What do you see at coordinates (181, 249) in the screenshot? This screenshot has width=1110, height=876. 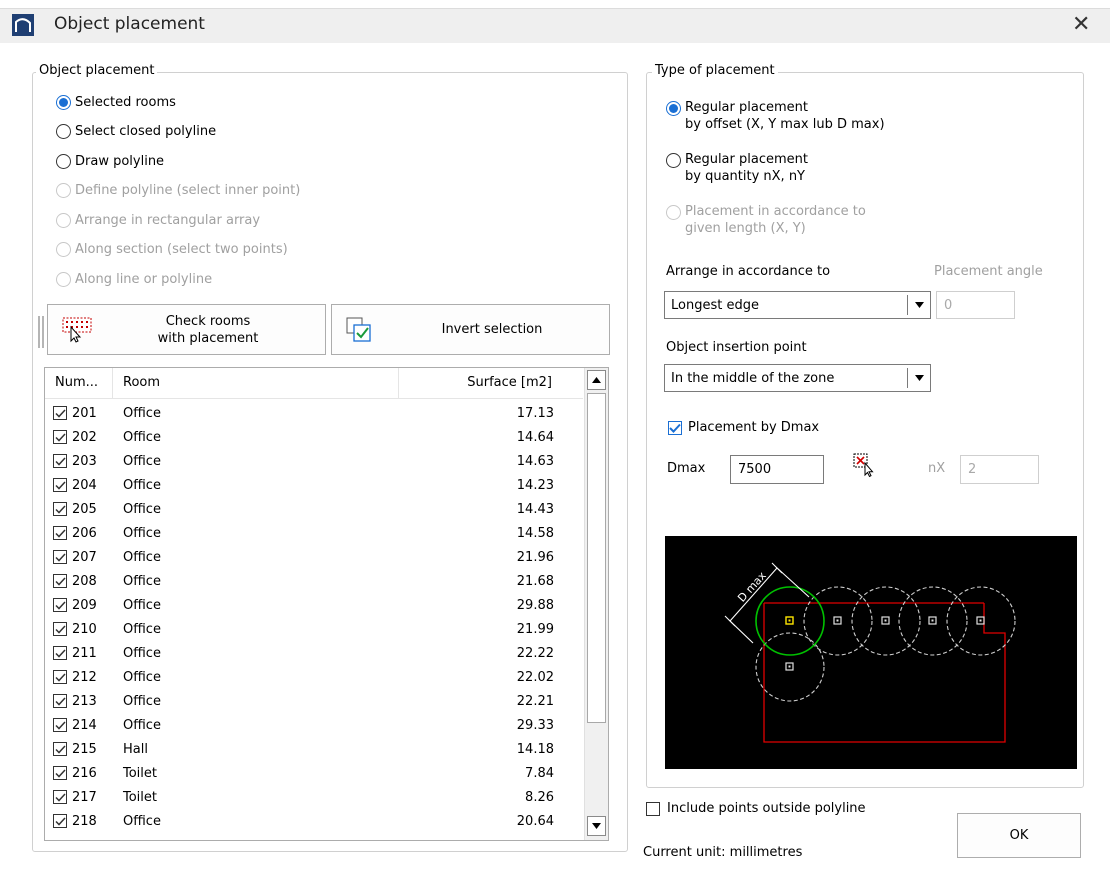 I see `radio-label: Along section (select two points)` at bounding box center [181, 249].